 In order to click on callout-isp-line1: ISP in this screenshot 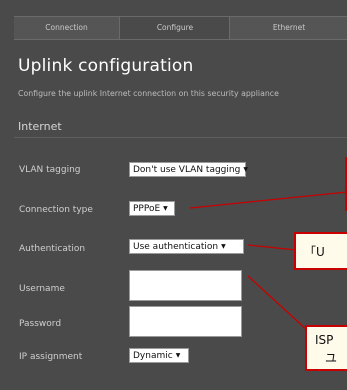, I will do `click(324, 340)`.